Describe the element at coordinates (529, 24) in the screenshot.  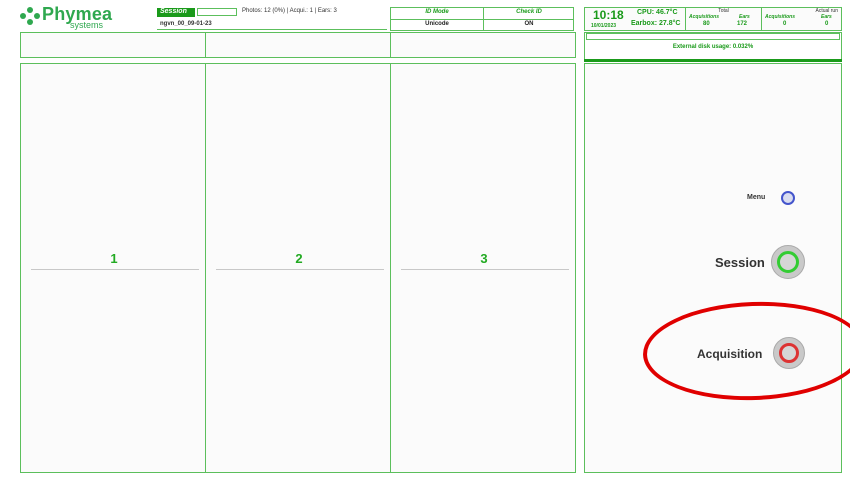
I see `check-id-value: ON` at that location.